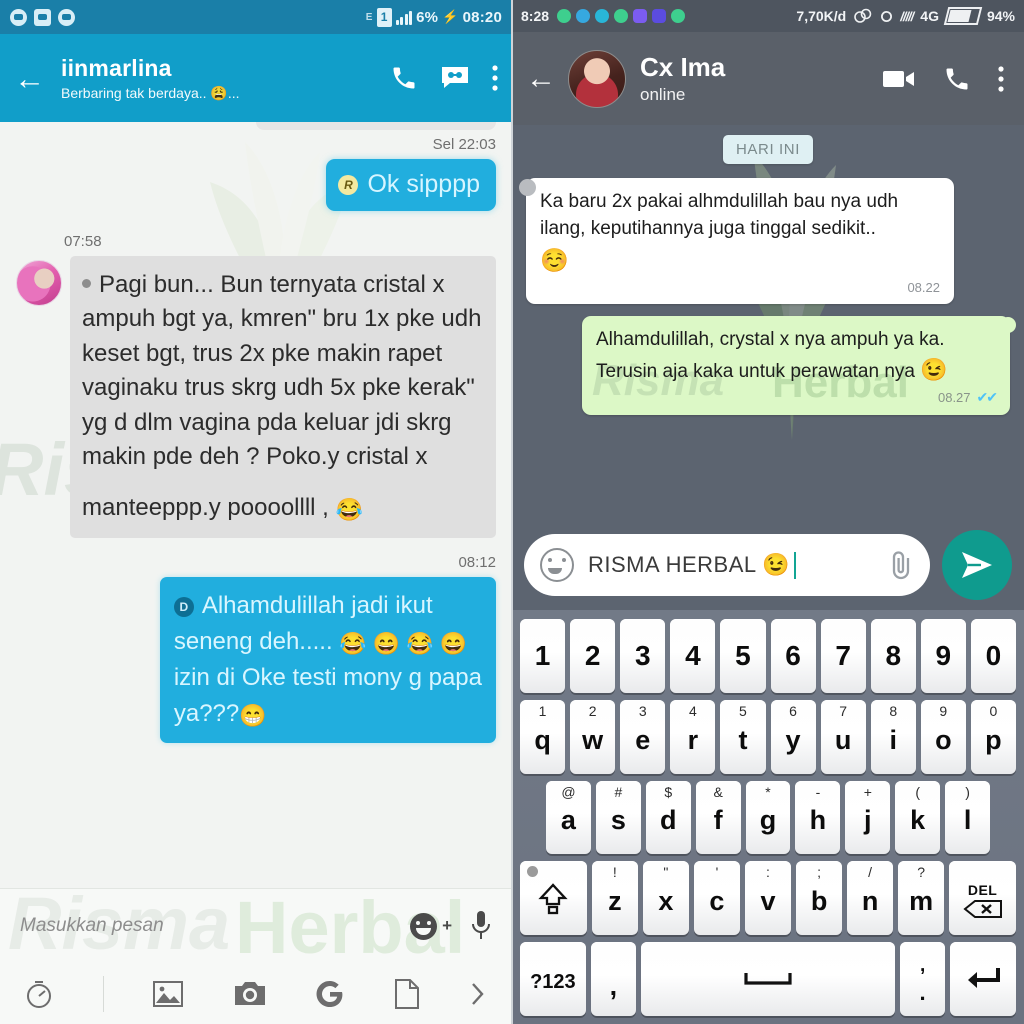 This screenshot has height=1024, width=1024. I want to click on unread-dot-icon, so click(86, 283).